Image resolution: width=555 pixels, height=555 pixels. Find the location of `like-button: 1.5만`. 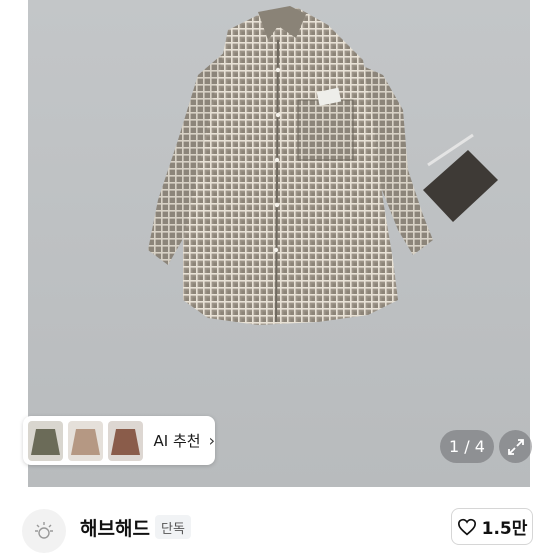

like-button: 1.5만 is located at coordinates (492, 526).